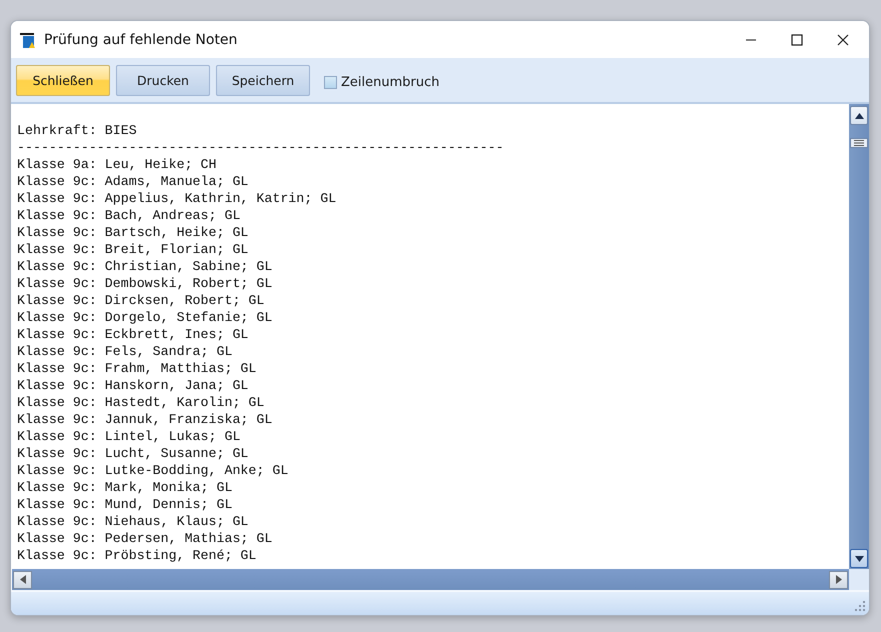 This screenshot has height=632, width=881. What do you see at coordinates (330, 82) in the screenshot?
I see `checkbox` at bounding box center [330, 82].